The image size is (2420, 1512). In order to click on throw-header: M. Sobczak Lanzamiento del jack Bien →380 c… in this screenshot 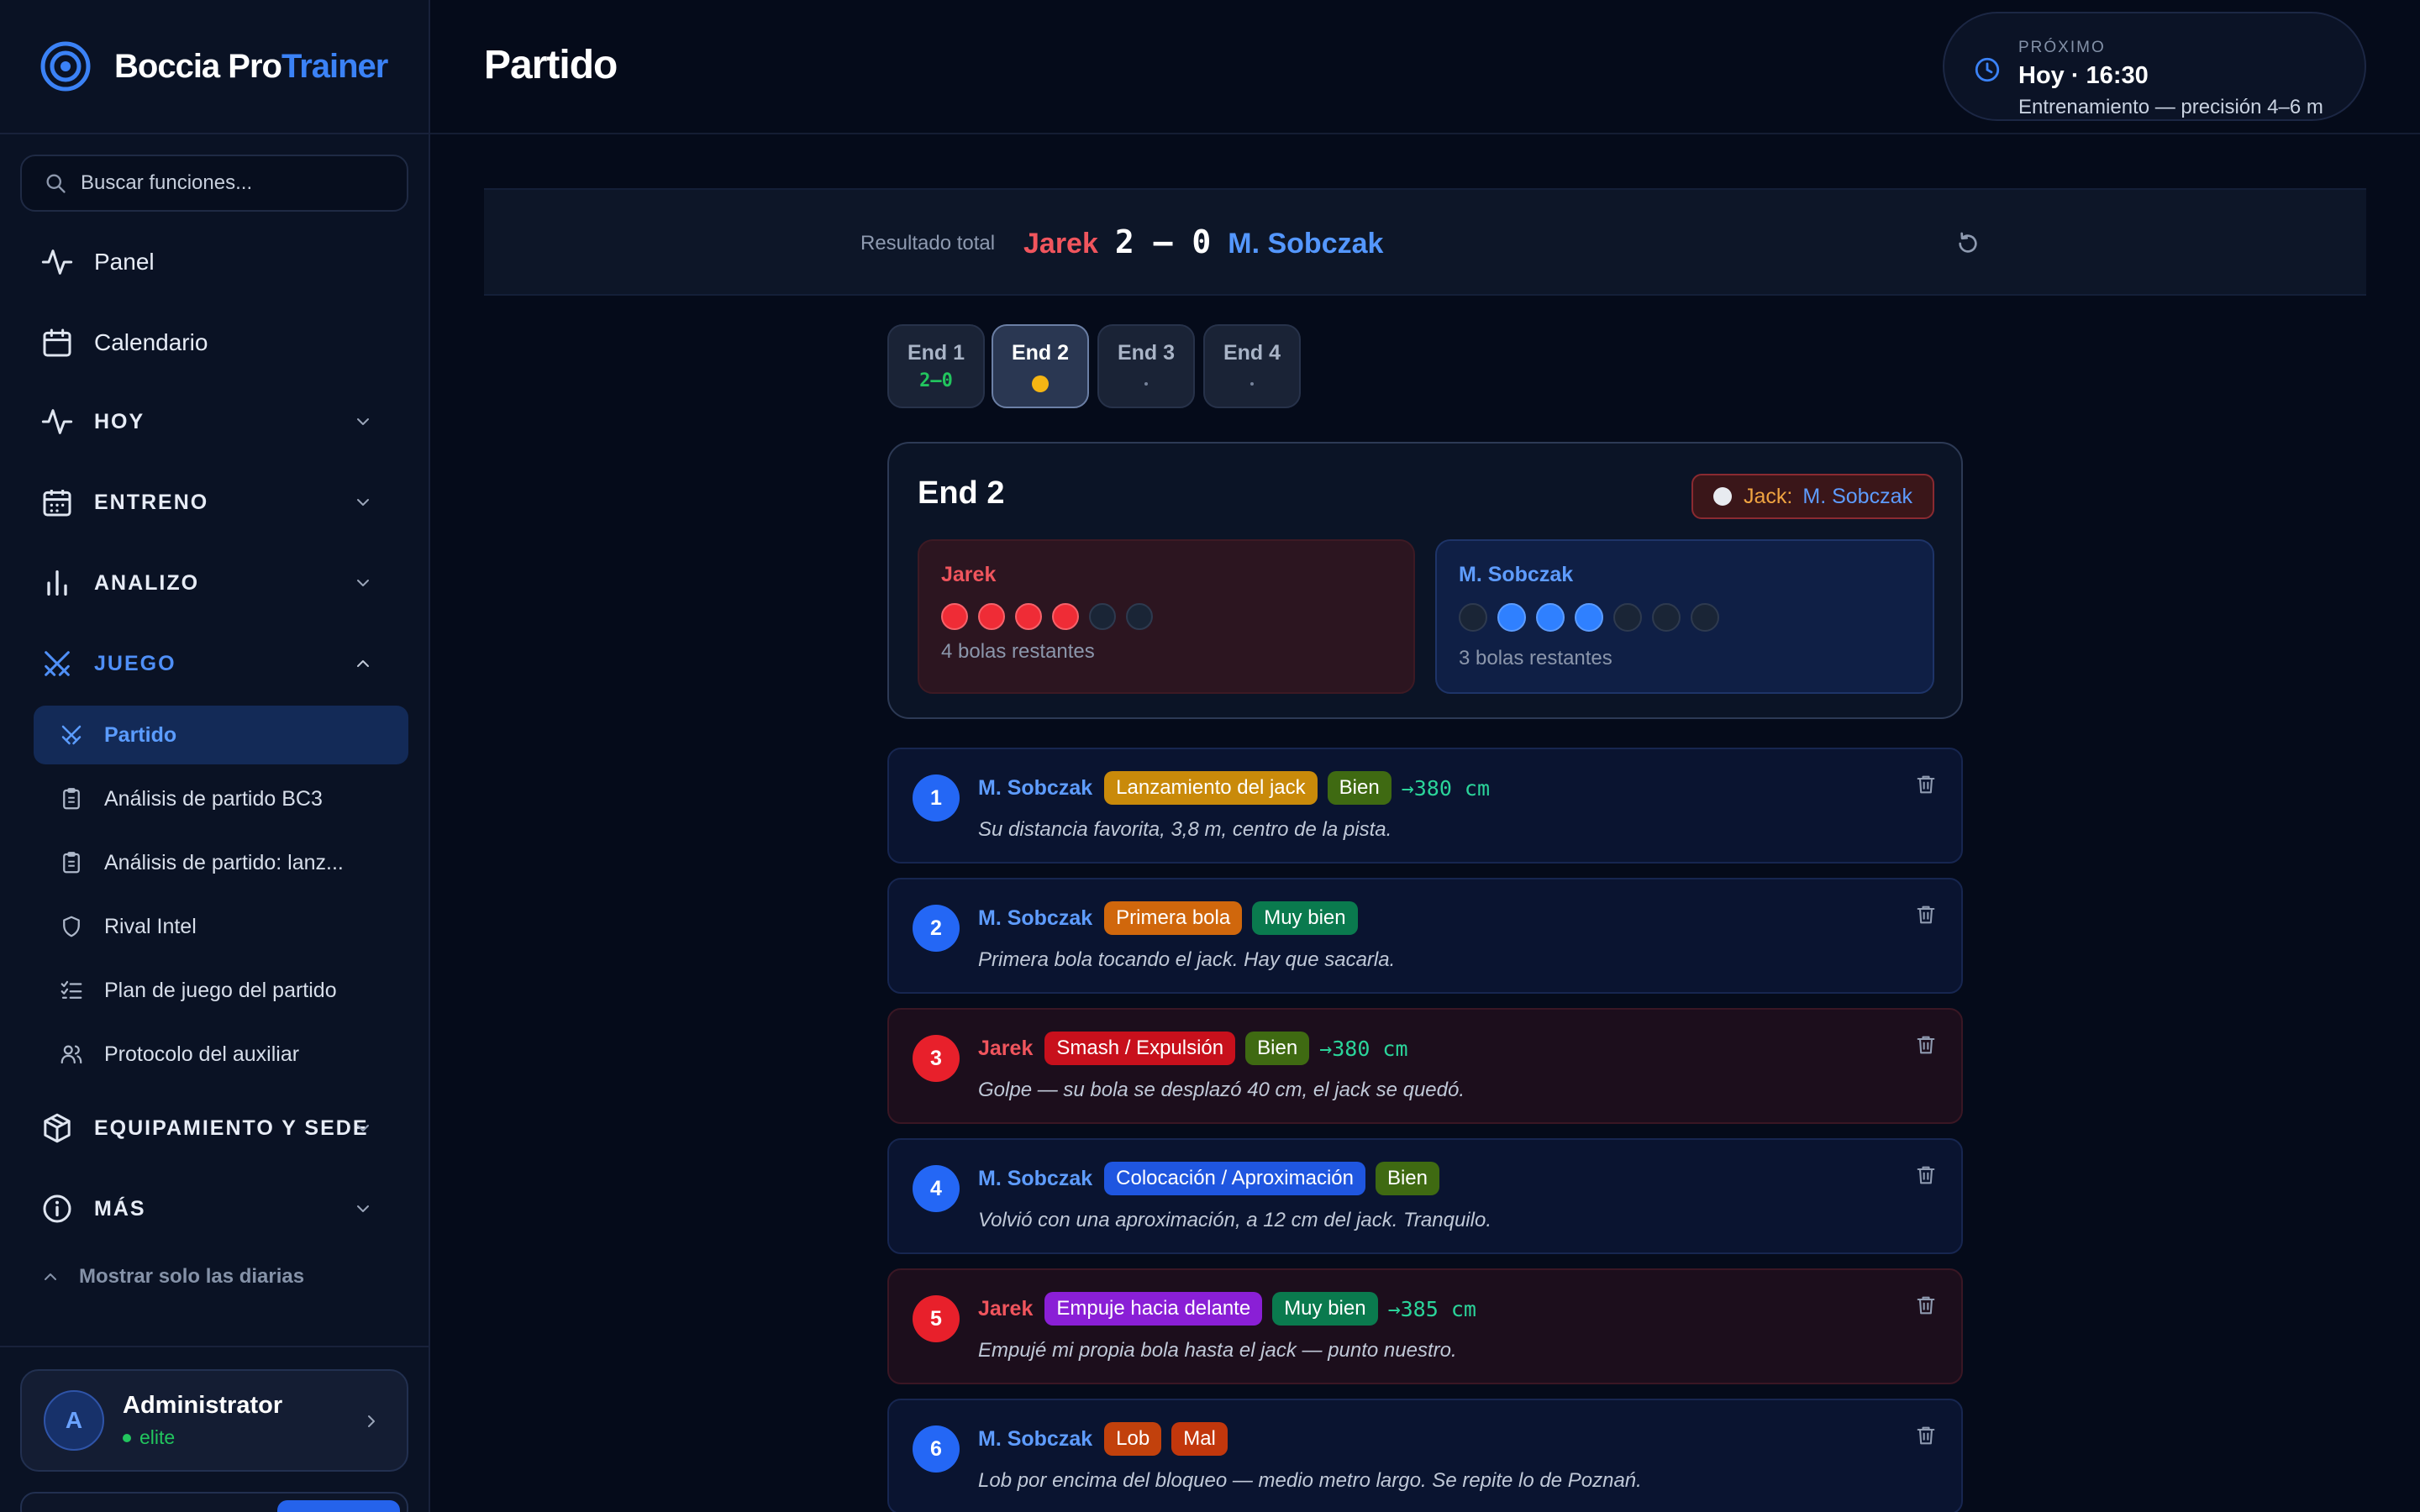, I will do `click(1234, 788)`.